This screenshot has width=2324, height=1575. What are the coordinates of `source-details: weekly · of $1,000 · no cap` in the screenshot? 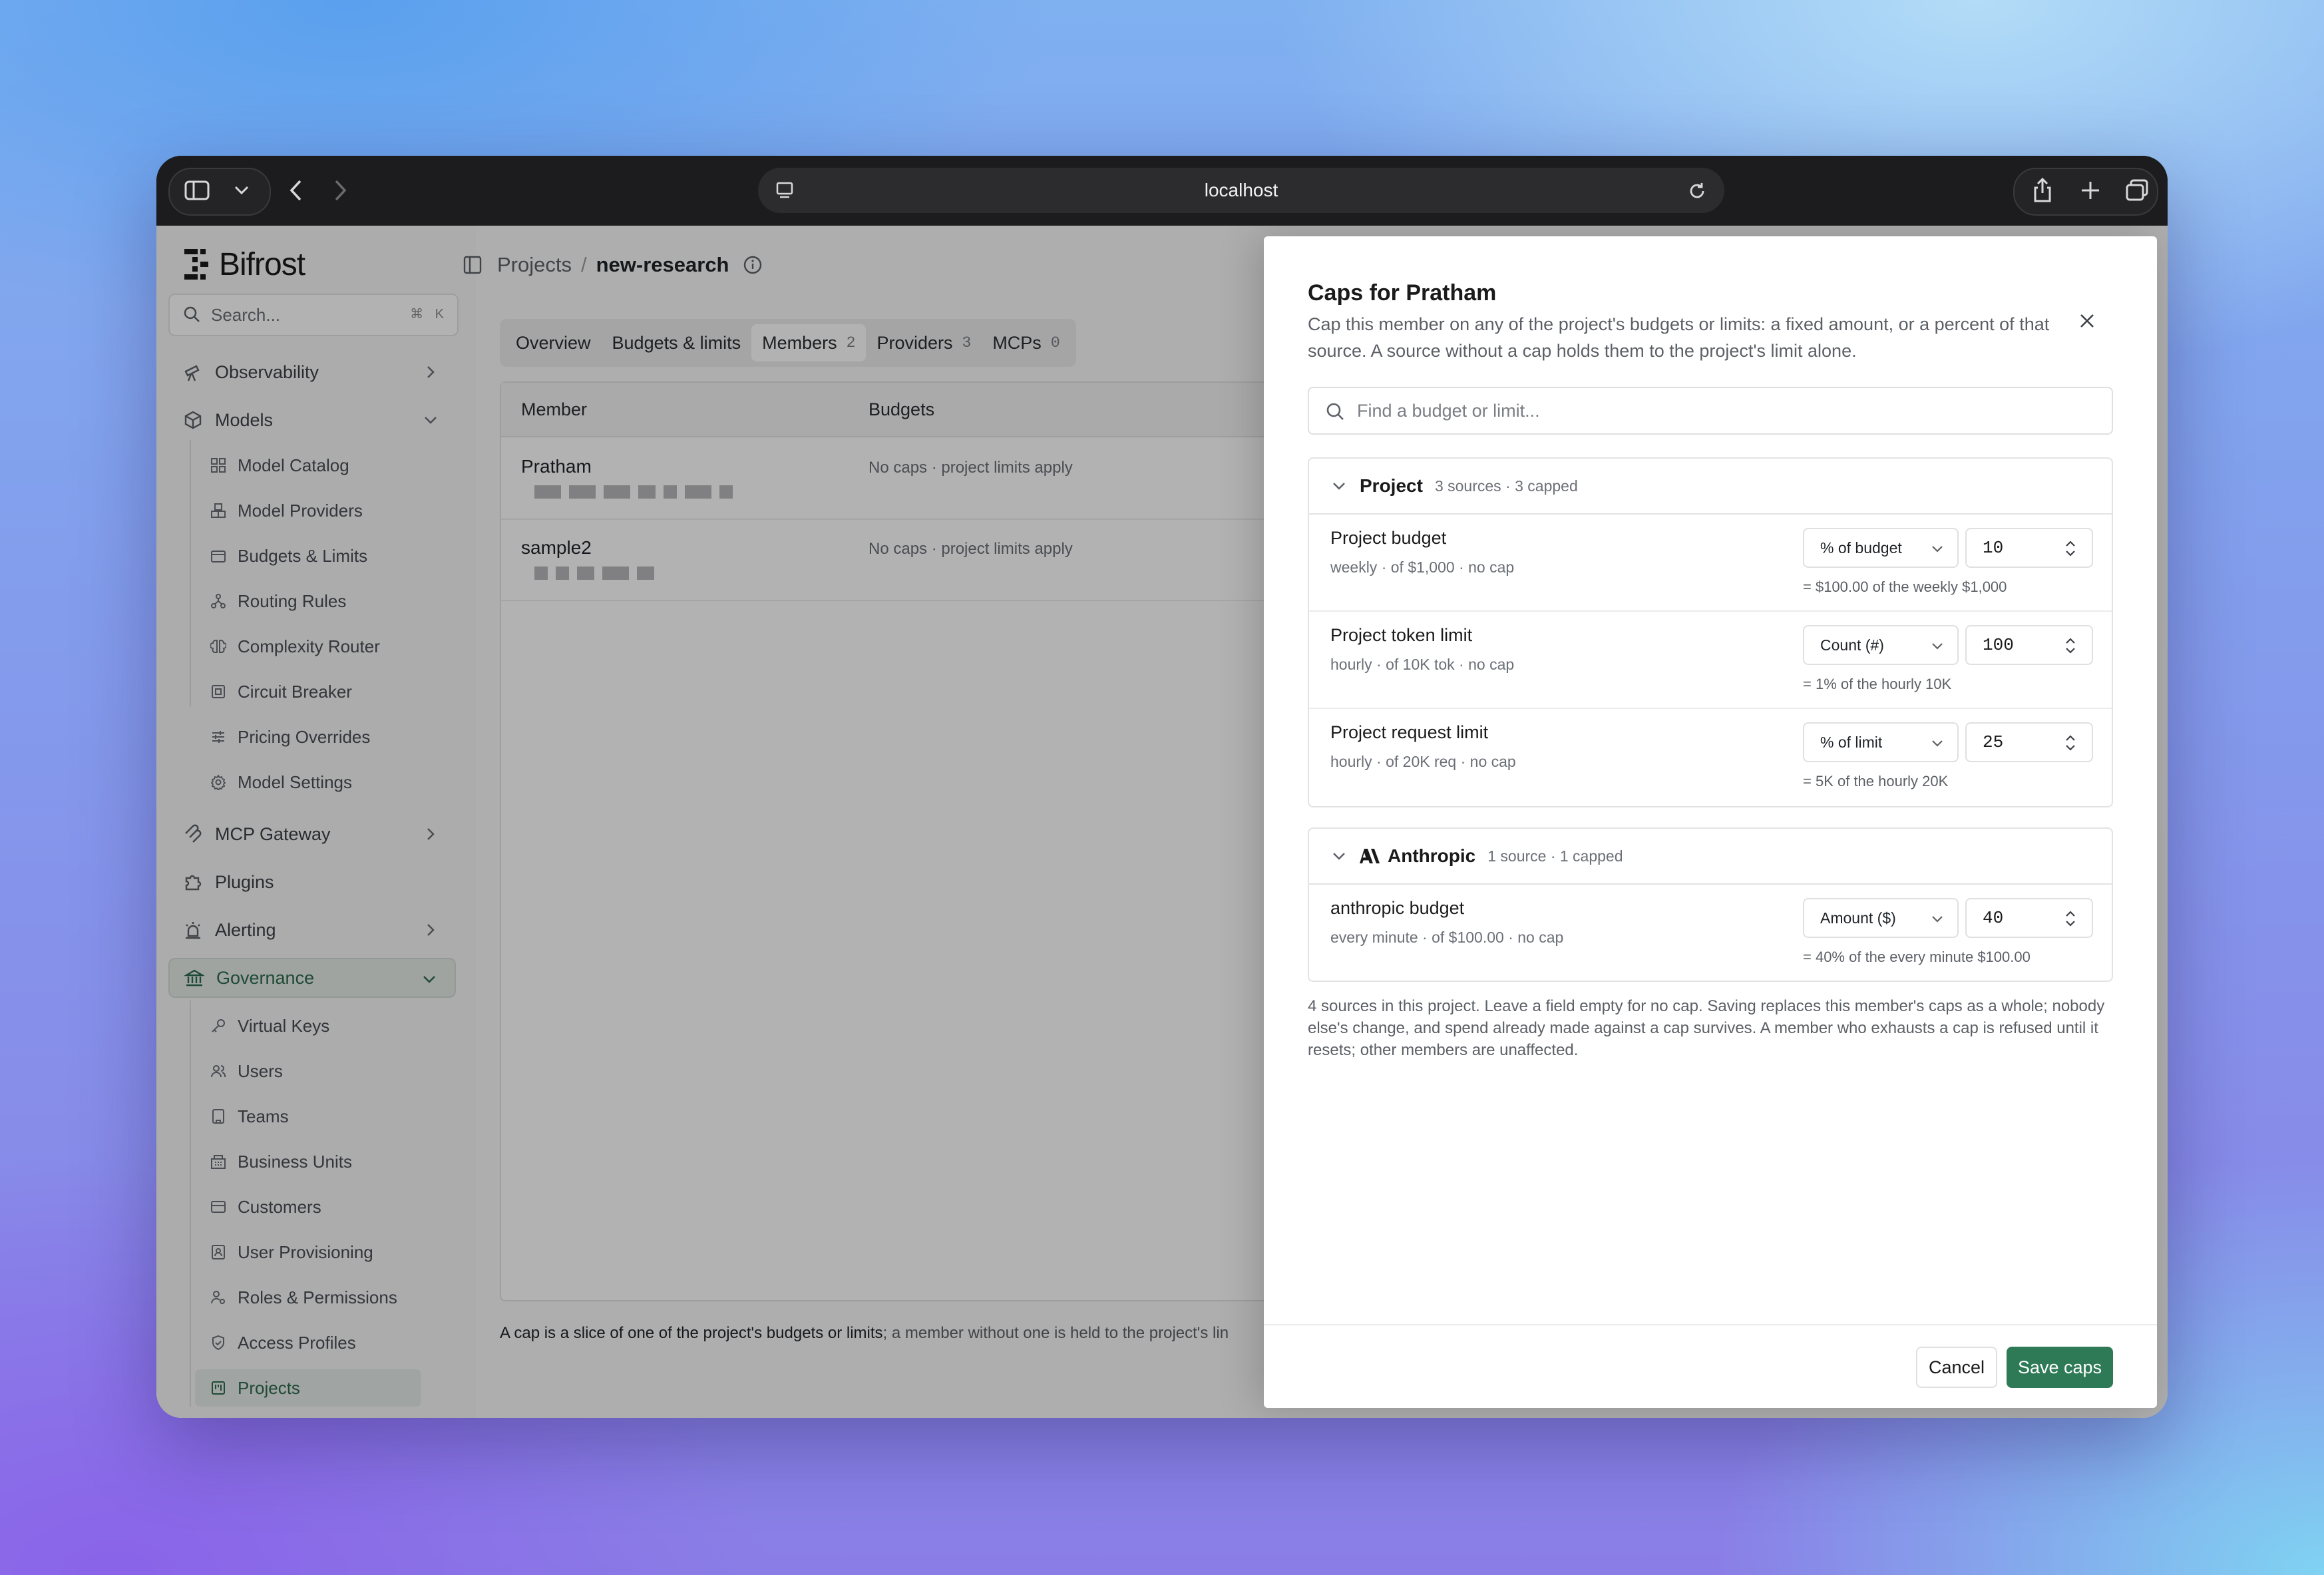 It's located at (1422, 567).